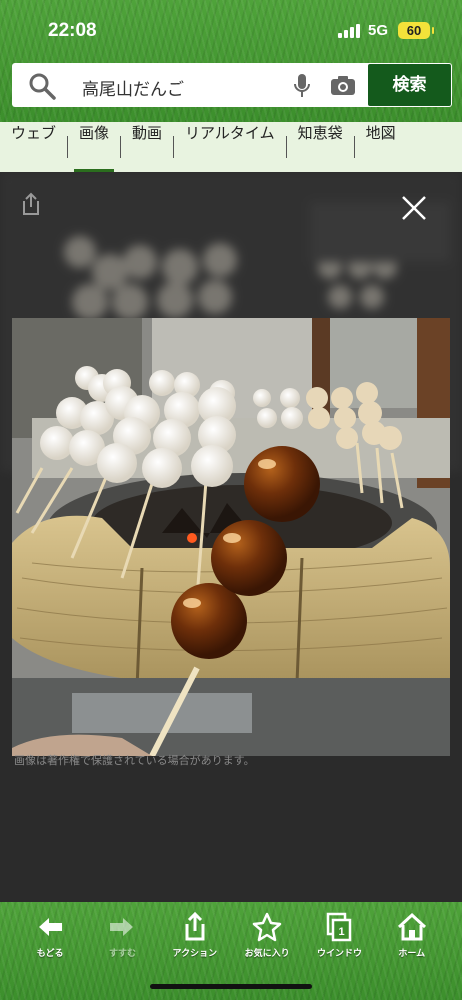  Describe the element at coordinates (134, 760) in the screenshot. I see `copyright-caption: 画像は著作権で保護されている場合があります。` at that location.